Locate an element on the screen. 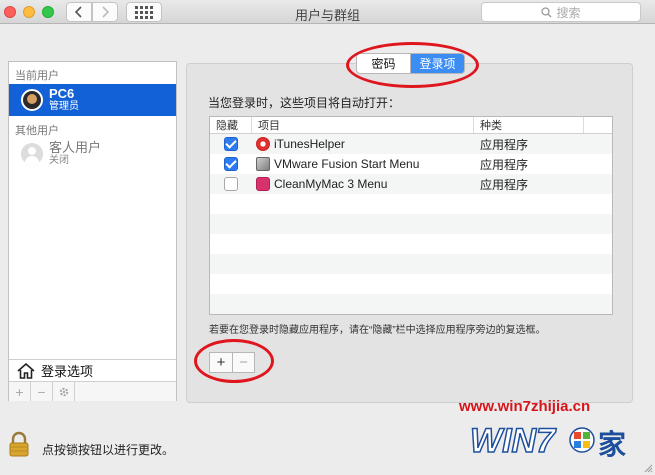  annotation-circle-add-remove is located at coordinates (234, 361).